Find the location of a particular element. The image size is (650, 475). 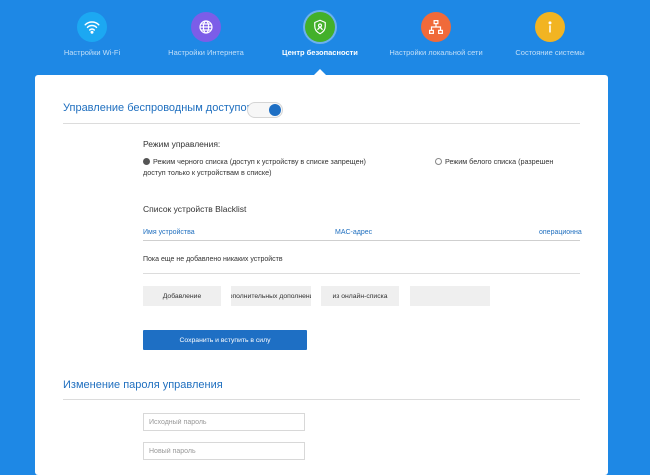

wireless-access-title: Управление беспроводным доступом is located at coordinates (159, 108).